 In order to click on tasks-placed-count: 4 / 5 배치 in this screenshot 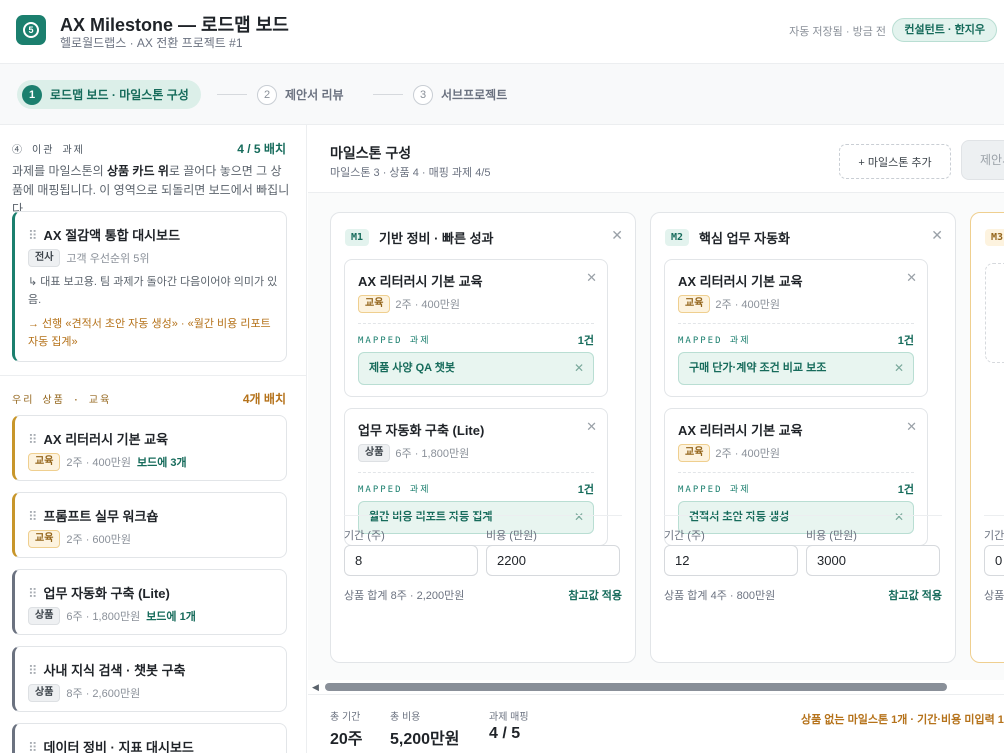, I will do `click(261, 149)`.